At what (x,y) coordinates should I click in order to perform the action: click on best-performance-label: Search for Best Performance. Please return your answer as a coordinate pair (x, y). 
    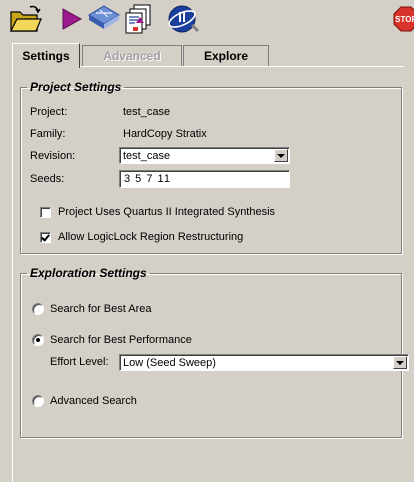
    Looking at the image, I should click on (121, 340).